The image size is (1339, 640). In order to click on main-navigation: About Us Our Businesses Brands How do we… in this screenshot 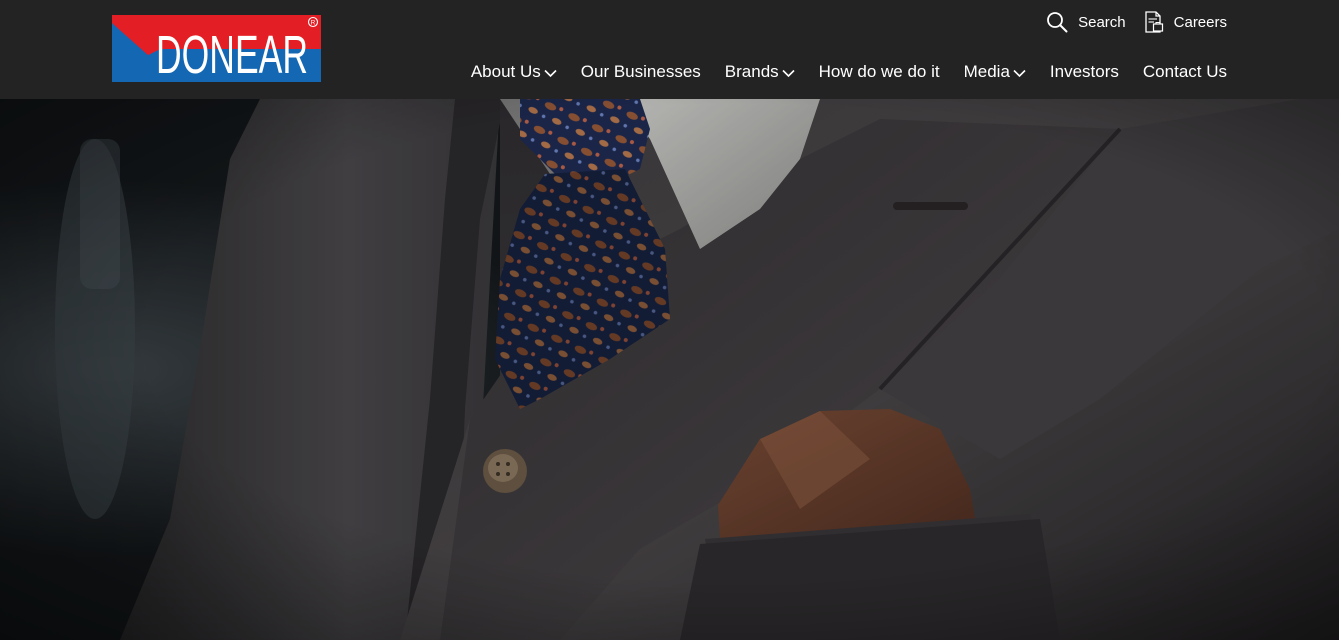, I will do `click(849, 72)`.